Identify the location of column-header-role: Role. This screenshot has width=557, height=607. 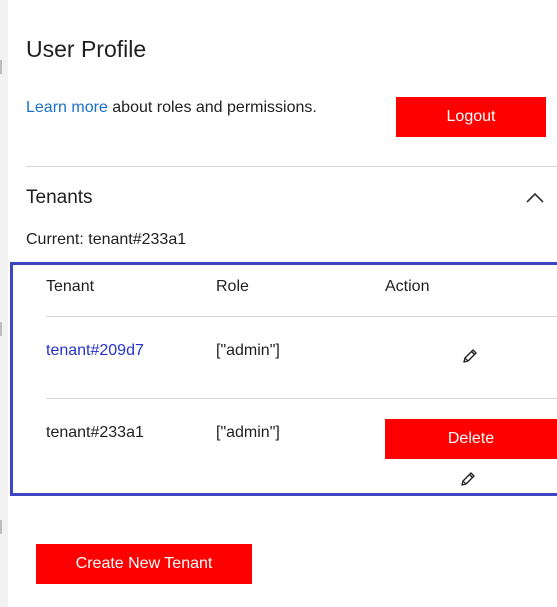
(232, 286).